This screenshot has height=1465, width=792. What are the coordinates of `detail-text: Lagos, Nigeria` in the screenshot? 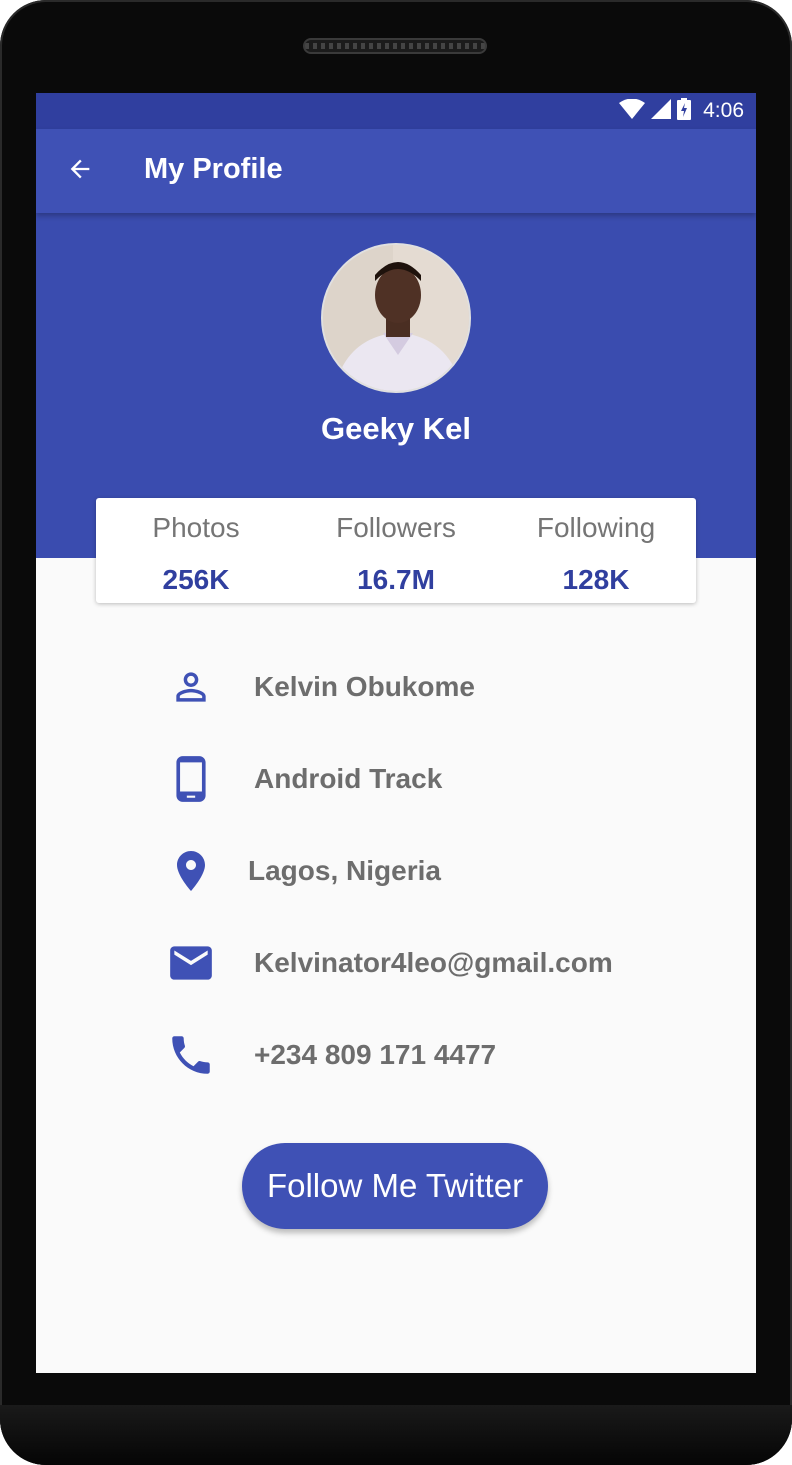 It's located at (344, 870).